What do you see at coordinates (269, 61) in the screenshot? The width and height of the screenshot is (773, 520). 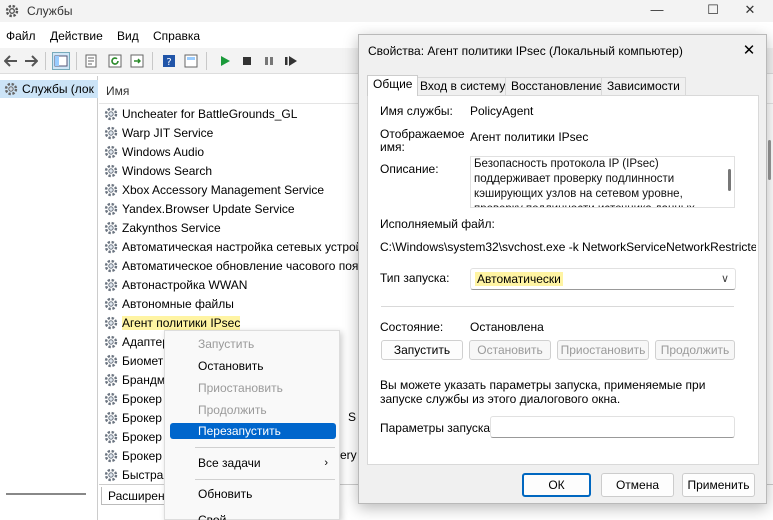 I see `pause-icon` at bounding box center [269, 61].